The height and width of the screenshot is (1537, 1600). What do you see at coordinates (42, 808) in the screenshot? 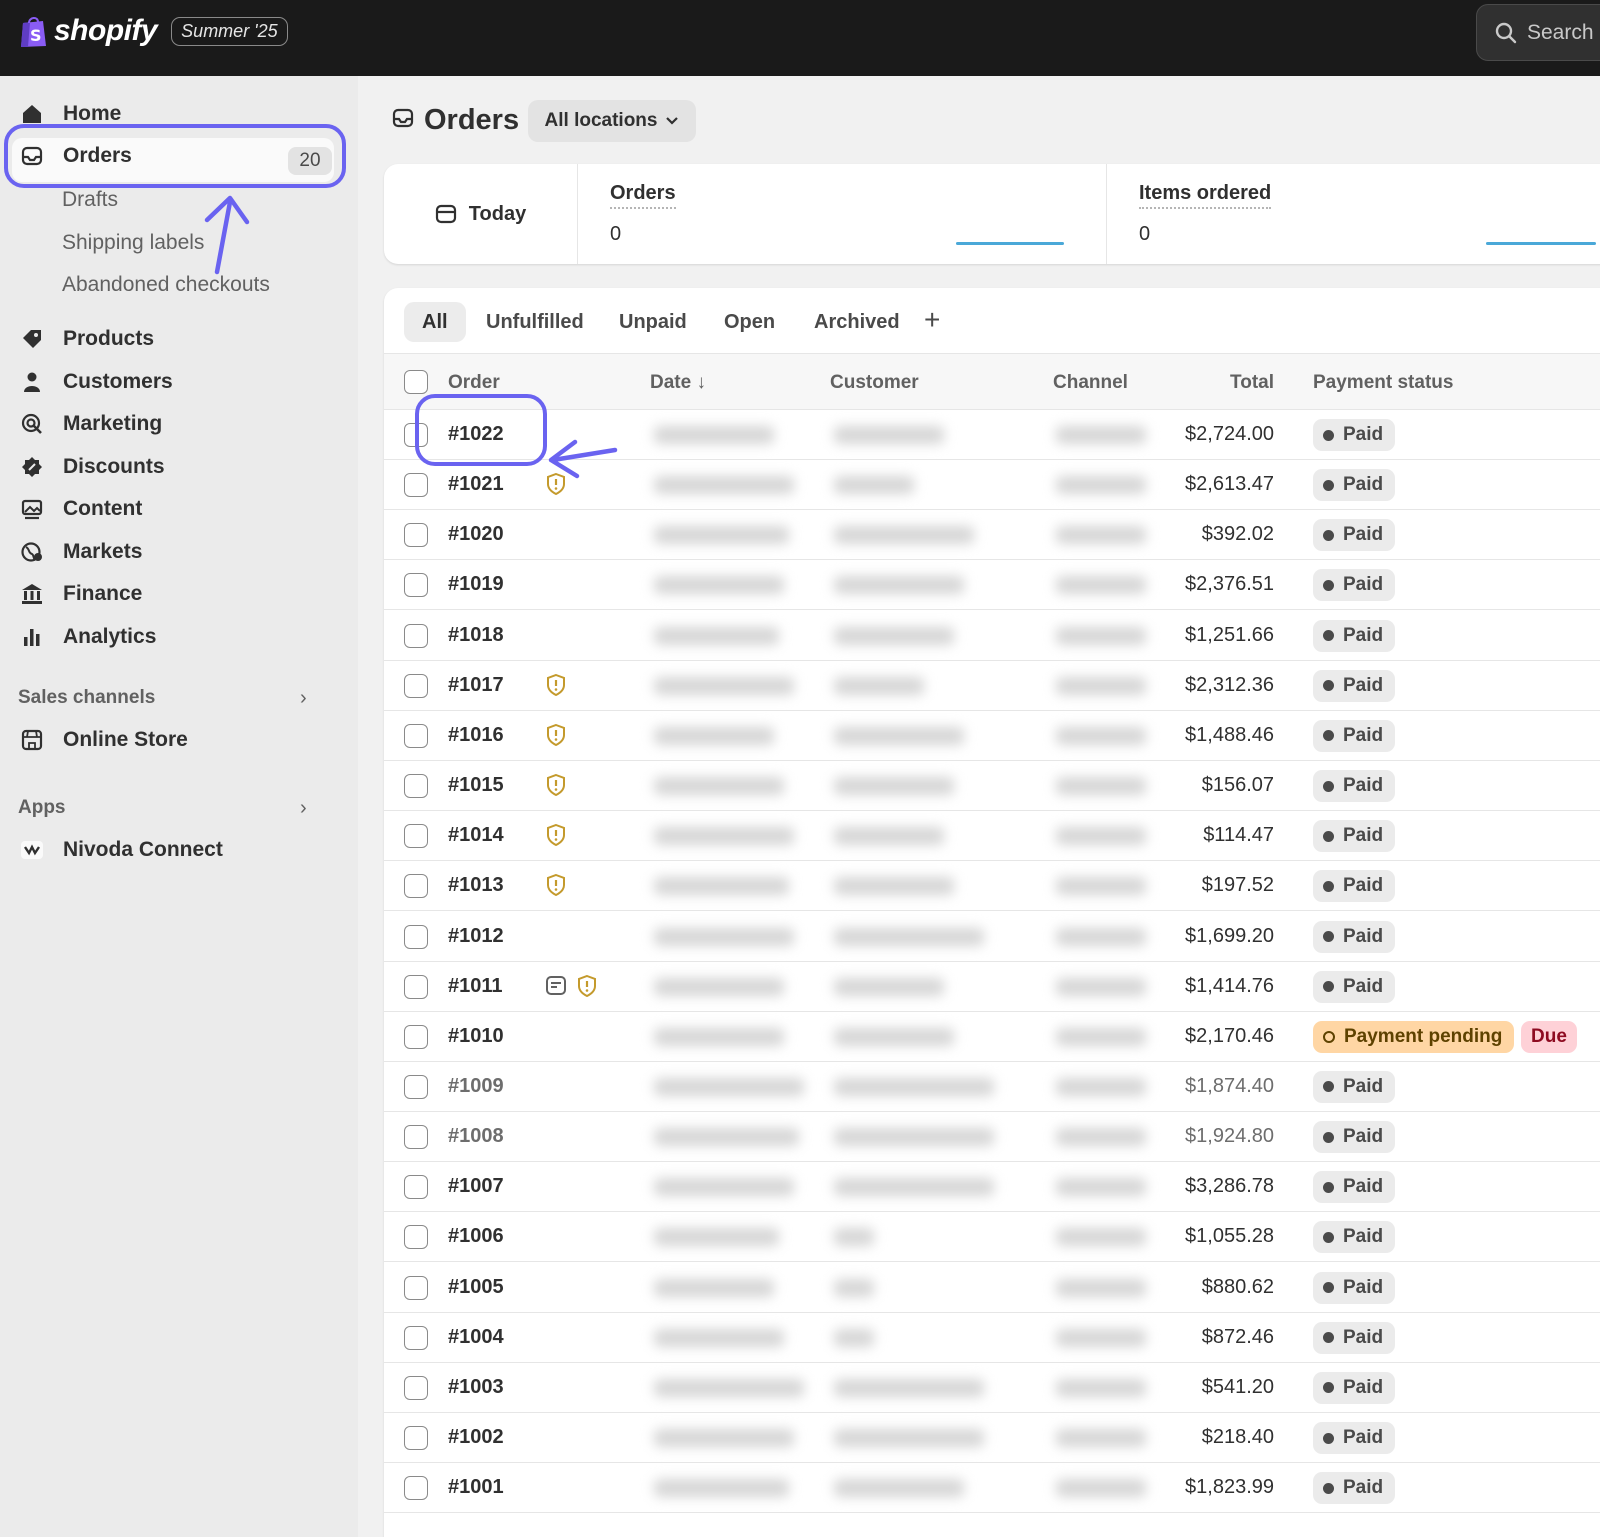
I see `apps-heading: Apps` at bounding box center [42, 808].